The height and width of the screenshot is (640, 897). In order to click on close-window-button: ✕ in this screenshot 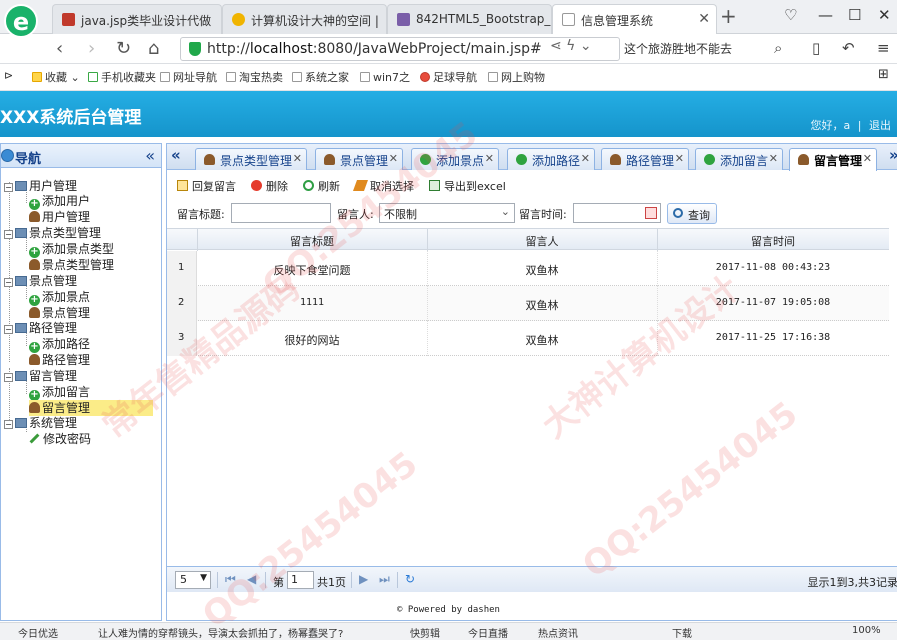, I will do `click(884, 15)`.